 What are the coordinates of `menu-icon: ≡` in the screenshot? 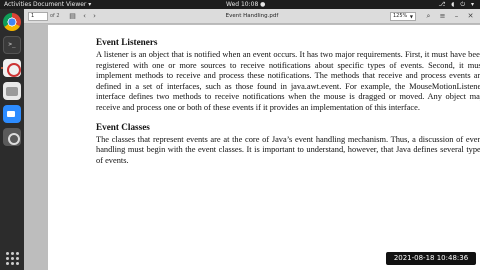 It's located at (442, 16).